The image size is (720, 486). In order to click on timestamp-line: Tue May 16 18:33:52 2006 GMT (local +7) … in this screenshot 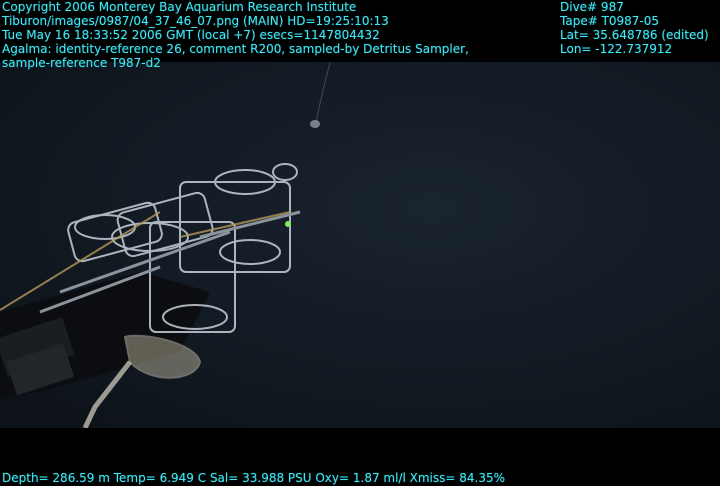, I will do `click(191, 35)`.